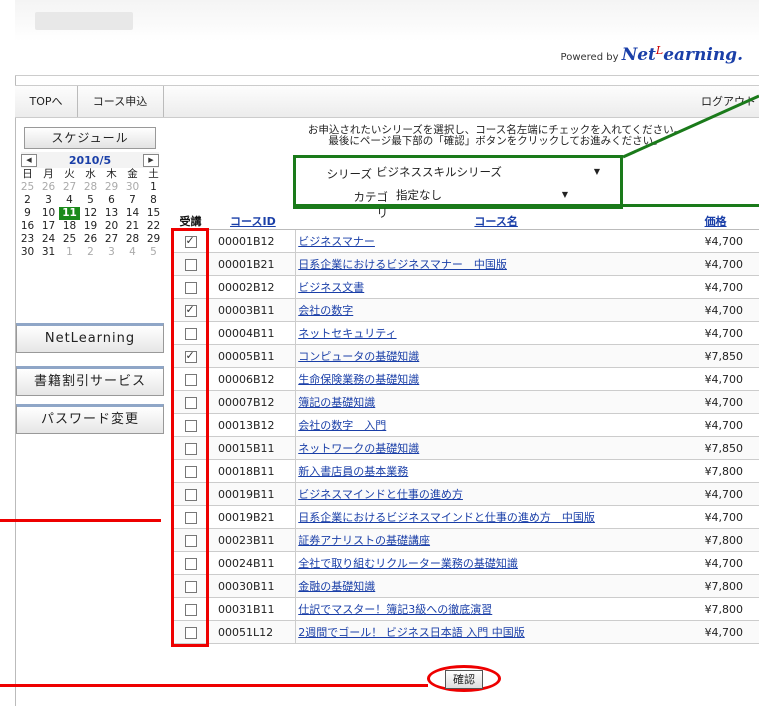 The width and height of the screenshot is (759, 706). I want to click on table-row: 00001B12ビジネスマナー ¥4,700, so click(465, 241).